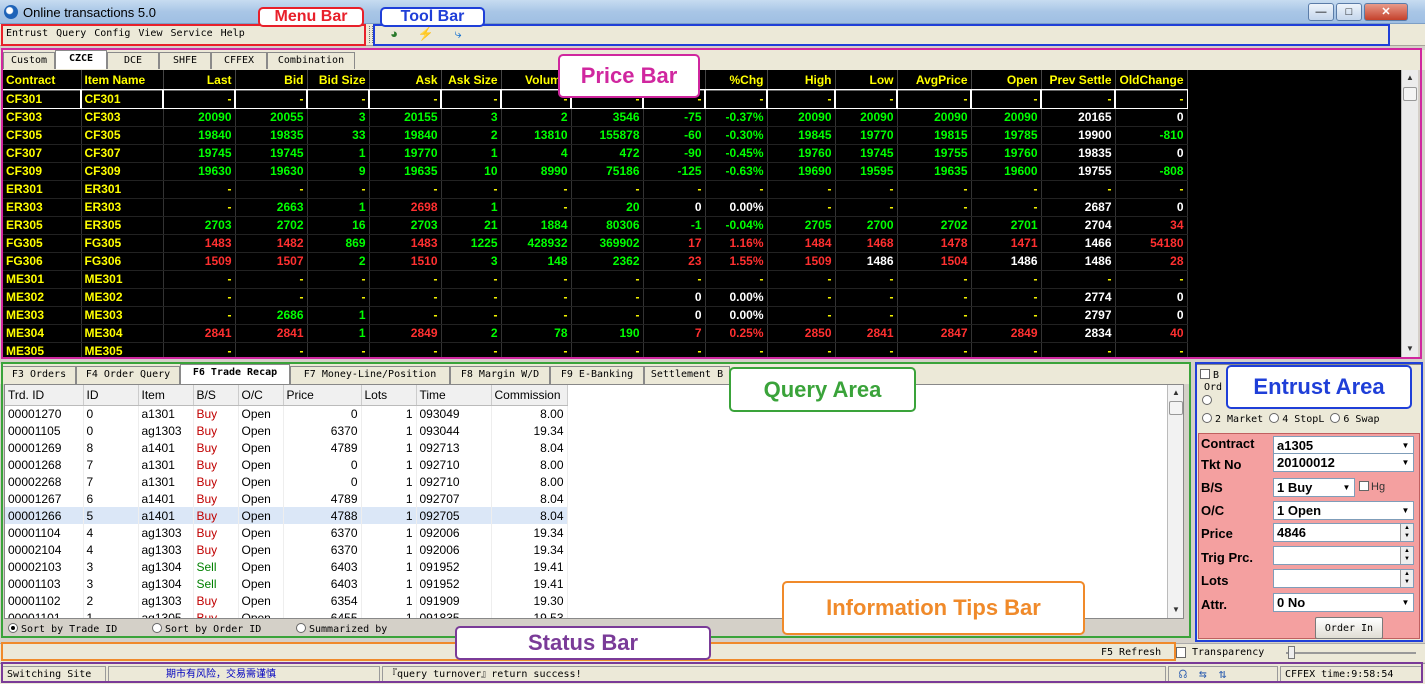 Image resolution: width=1425 pixels, height=684 pixels. What do you see at coordinates (1181, 652) in the screenshot?
I see `transparency-checkbox` at bounding box center [1181, 652].